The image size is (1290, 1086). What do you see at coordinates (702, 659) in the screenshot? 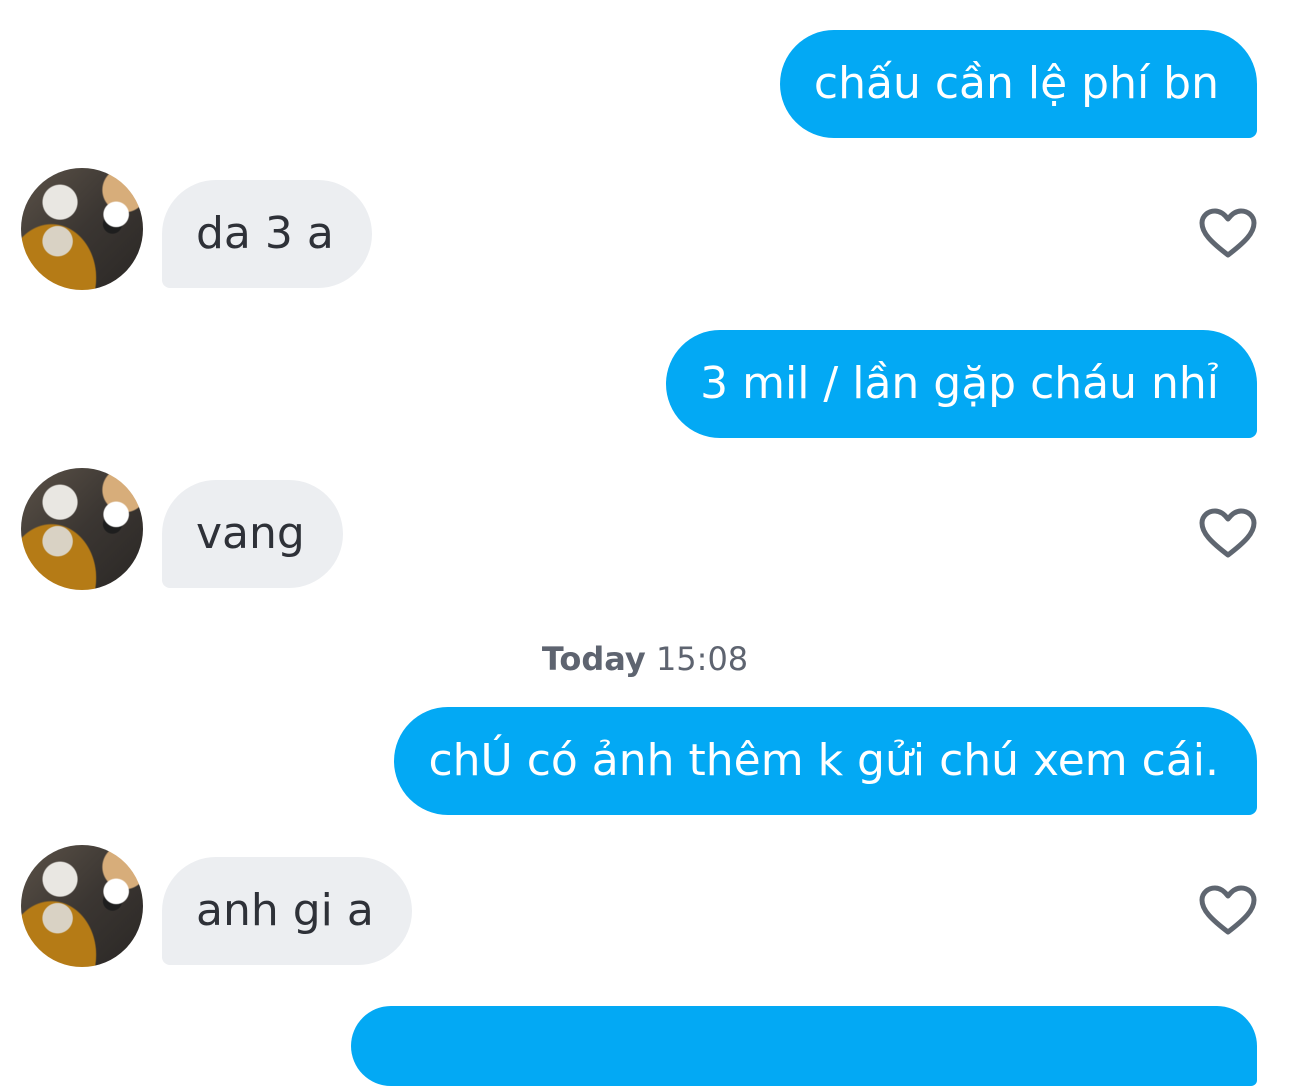
I see `timestamp-time: 15:08` at bounding box center [702, 659].